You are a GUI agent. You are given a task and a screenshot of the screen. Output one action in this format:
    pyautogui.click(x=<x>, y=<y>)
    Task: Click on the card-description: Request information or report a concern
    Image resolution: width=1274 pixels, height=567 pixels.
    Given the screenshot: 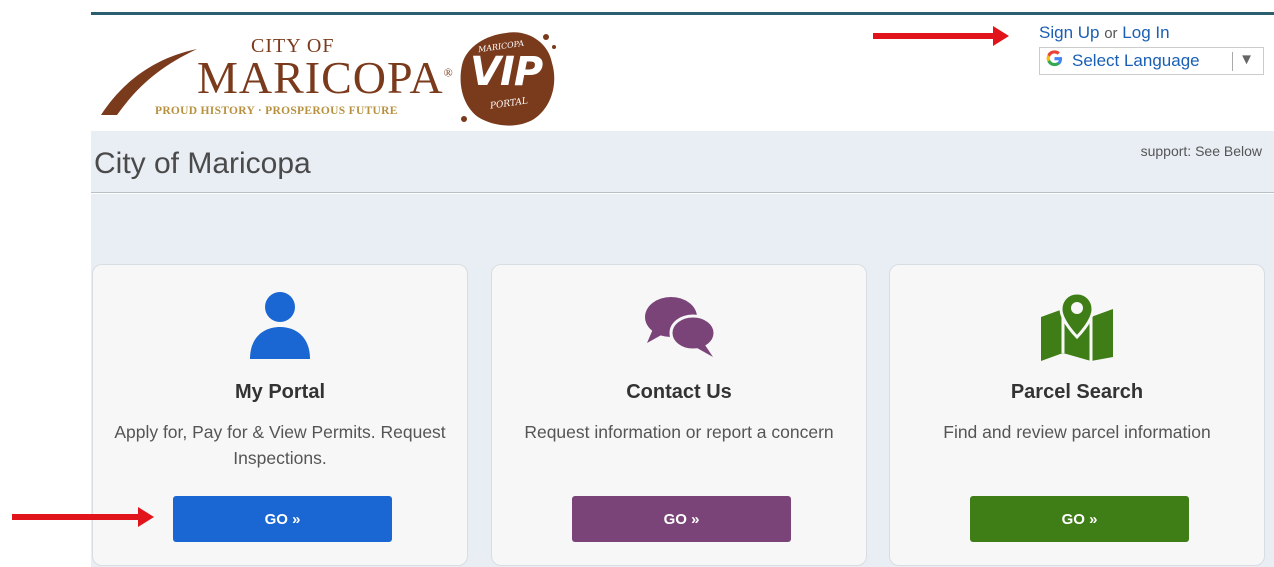 What is the action you would take?
    pyautogui.click(x=679, y=432)
    